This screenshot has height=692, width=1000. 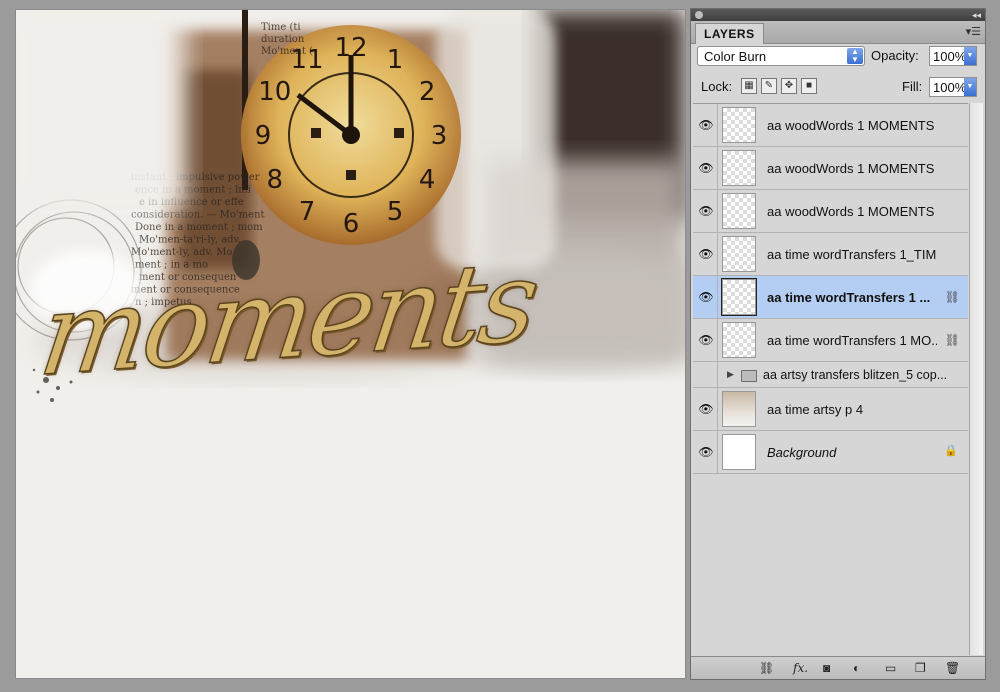 I want to click on clock-numeral: 4, so click(x=427, y=180).